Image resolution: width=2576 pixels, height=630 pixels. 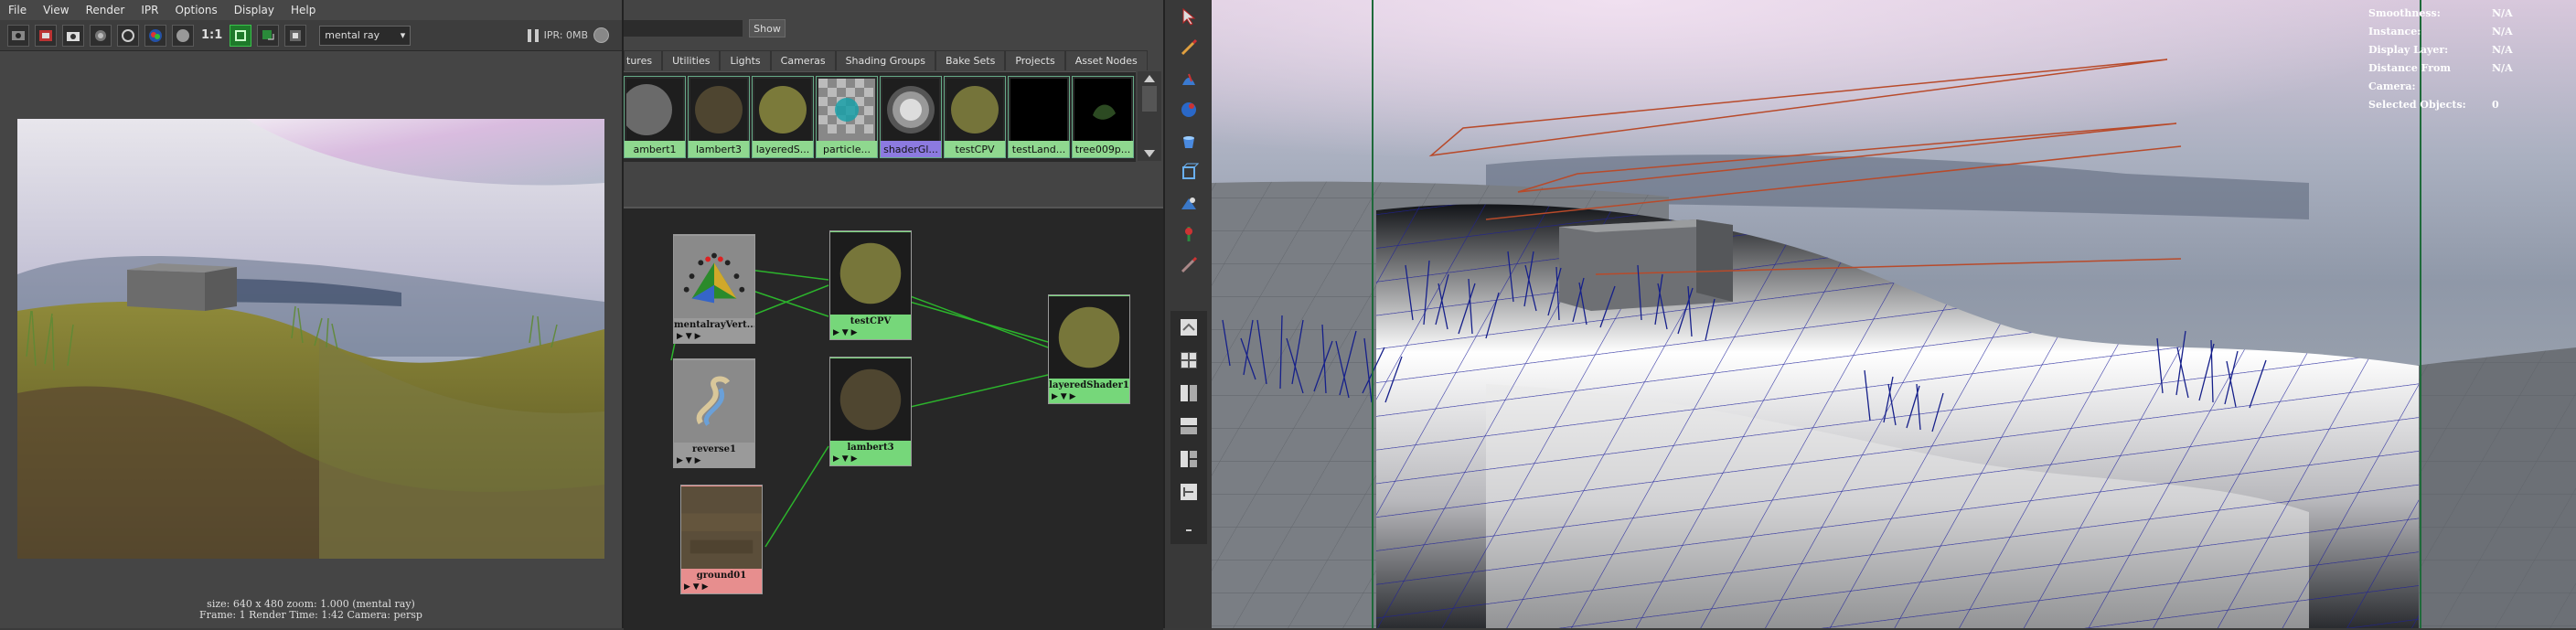 I want to click on node-label: ground01, so click(x=721, y=576).